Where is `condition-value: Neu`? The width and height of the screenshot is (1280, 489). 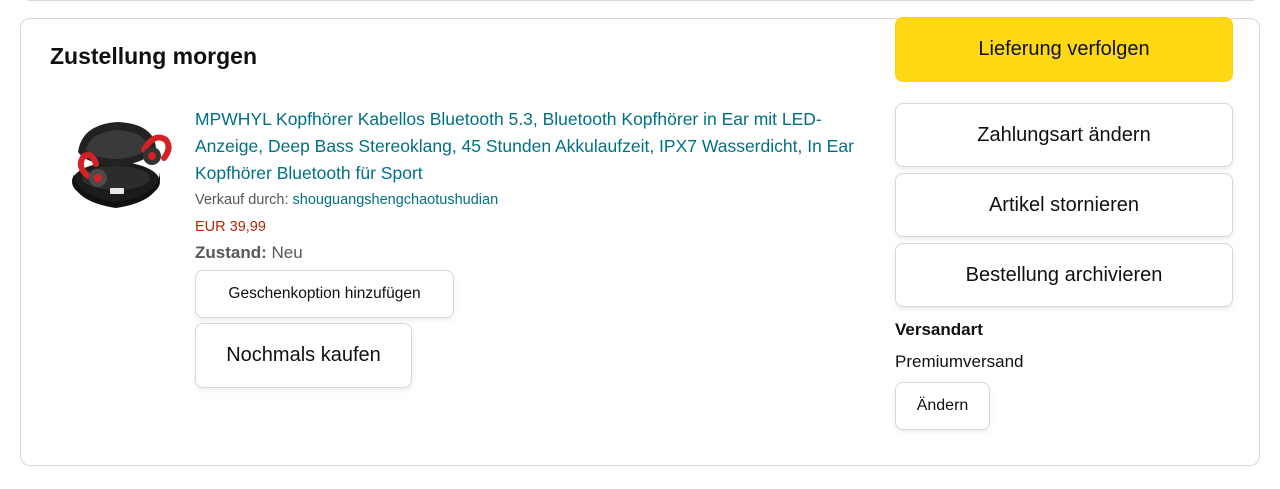
condition-value: Neu is located at coordinates (287, 252).